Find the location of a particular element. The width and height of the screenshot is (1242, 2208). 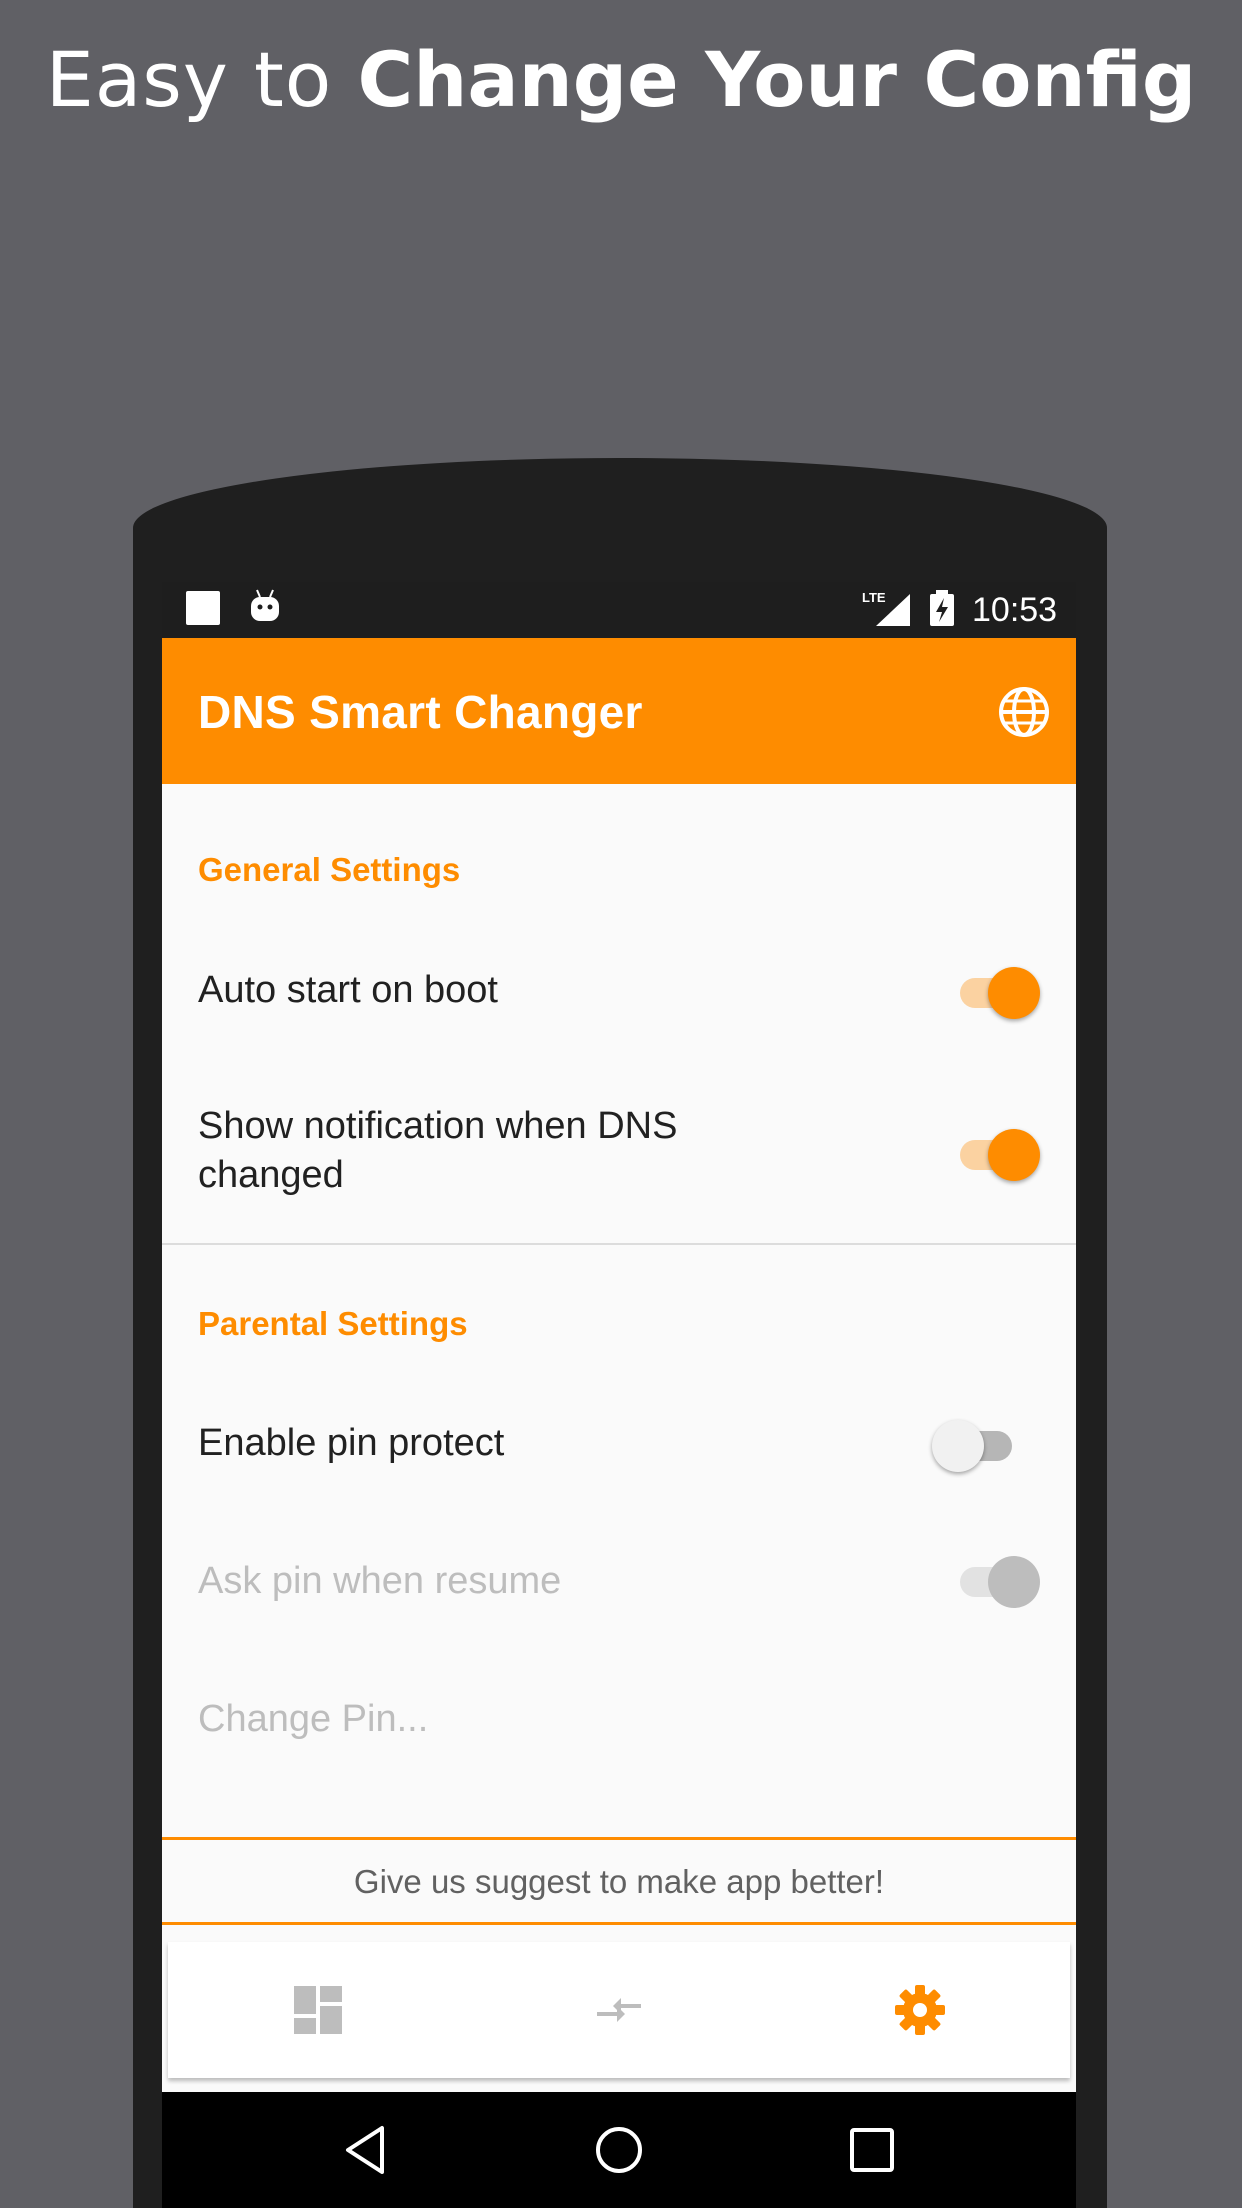

setting-ask-pin-resume: Ask pin when resume is located at coordinates (619, 1585).